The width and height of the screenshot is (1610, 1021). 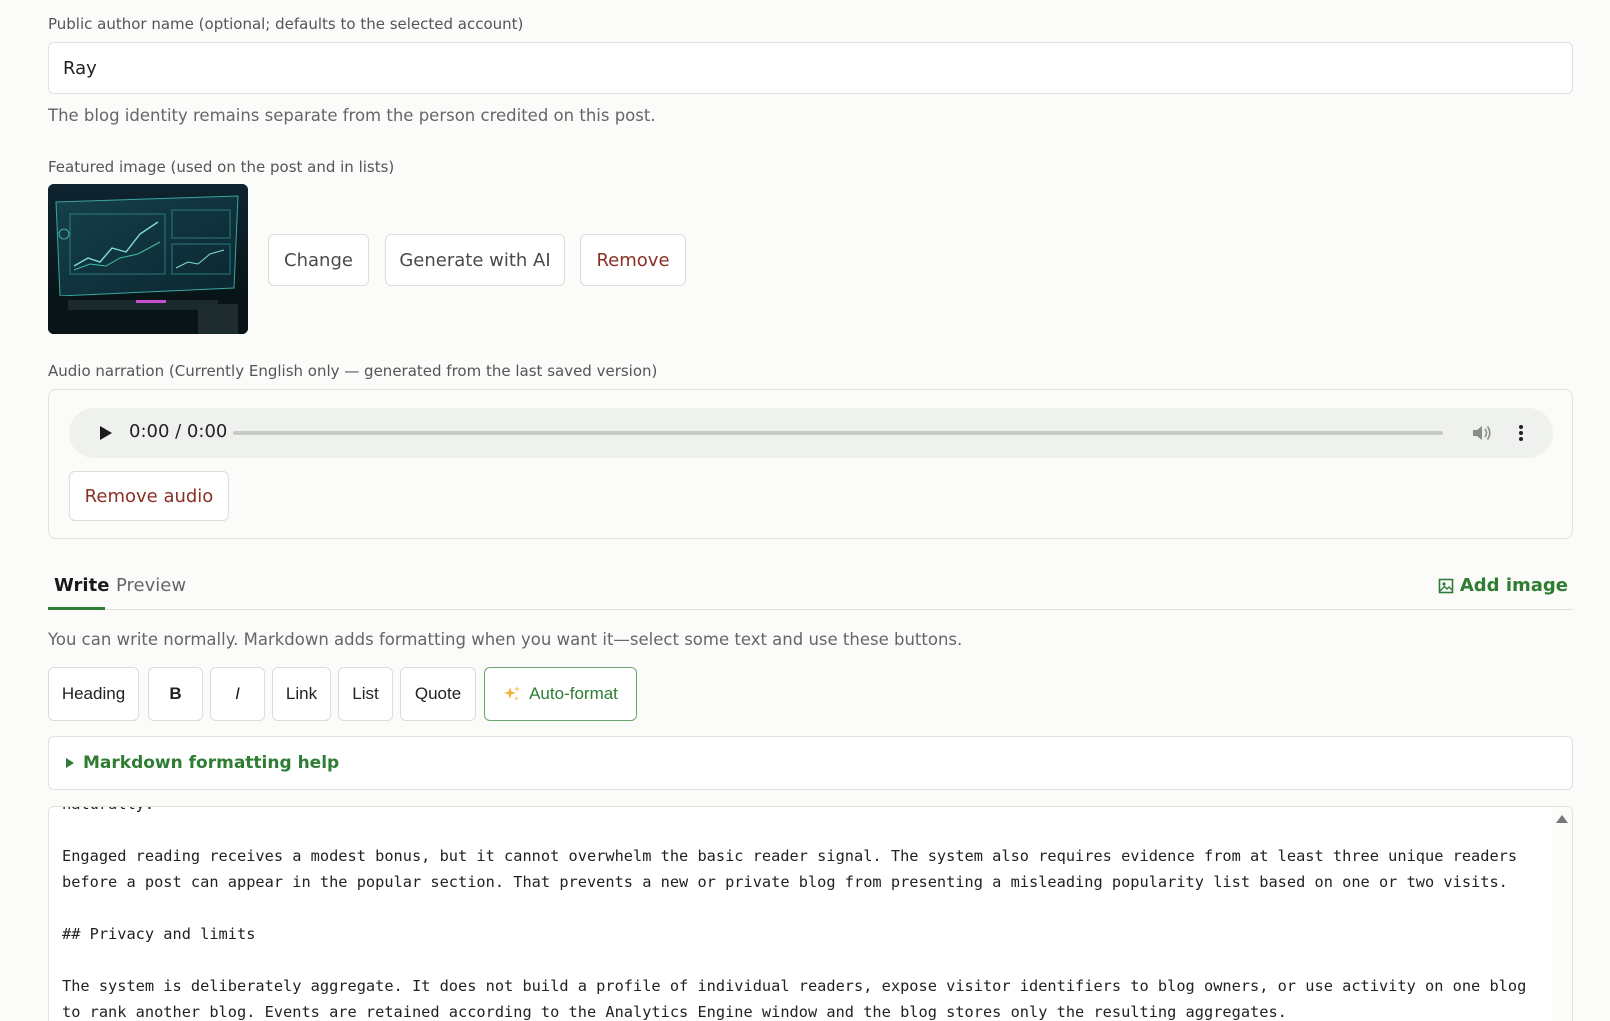 I want to click on audio-seek-bar, so click(x=838, y=433).